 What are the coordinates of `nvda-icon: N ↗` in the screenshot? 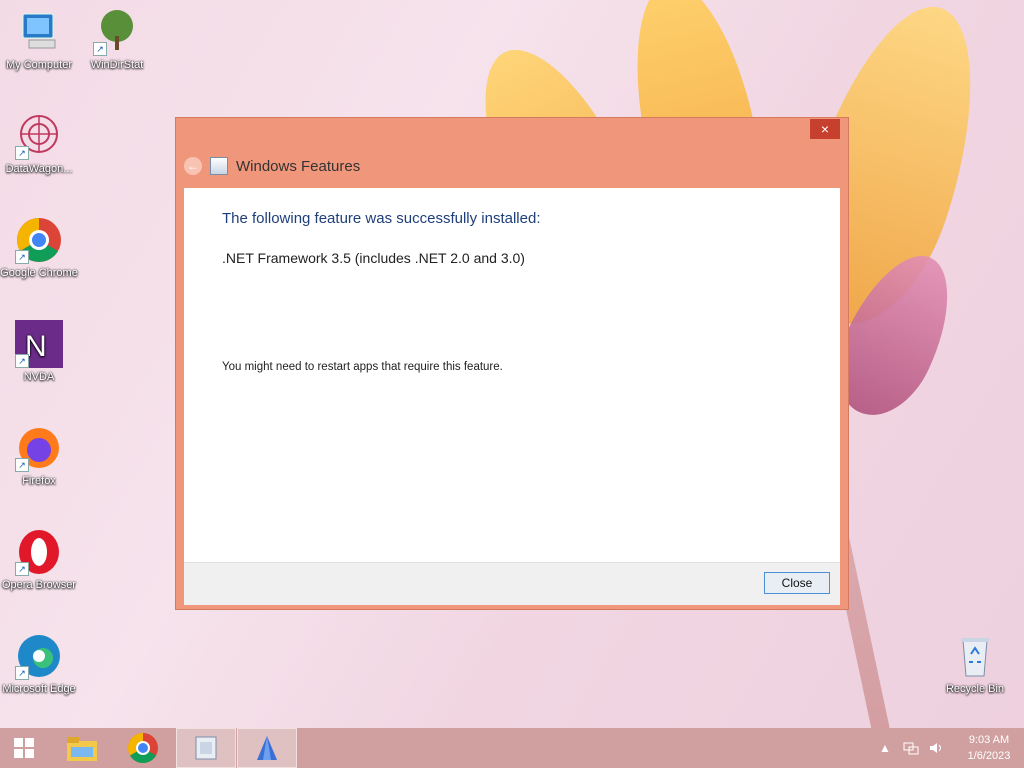 It's located at (39, 344).